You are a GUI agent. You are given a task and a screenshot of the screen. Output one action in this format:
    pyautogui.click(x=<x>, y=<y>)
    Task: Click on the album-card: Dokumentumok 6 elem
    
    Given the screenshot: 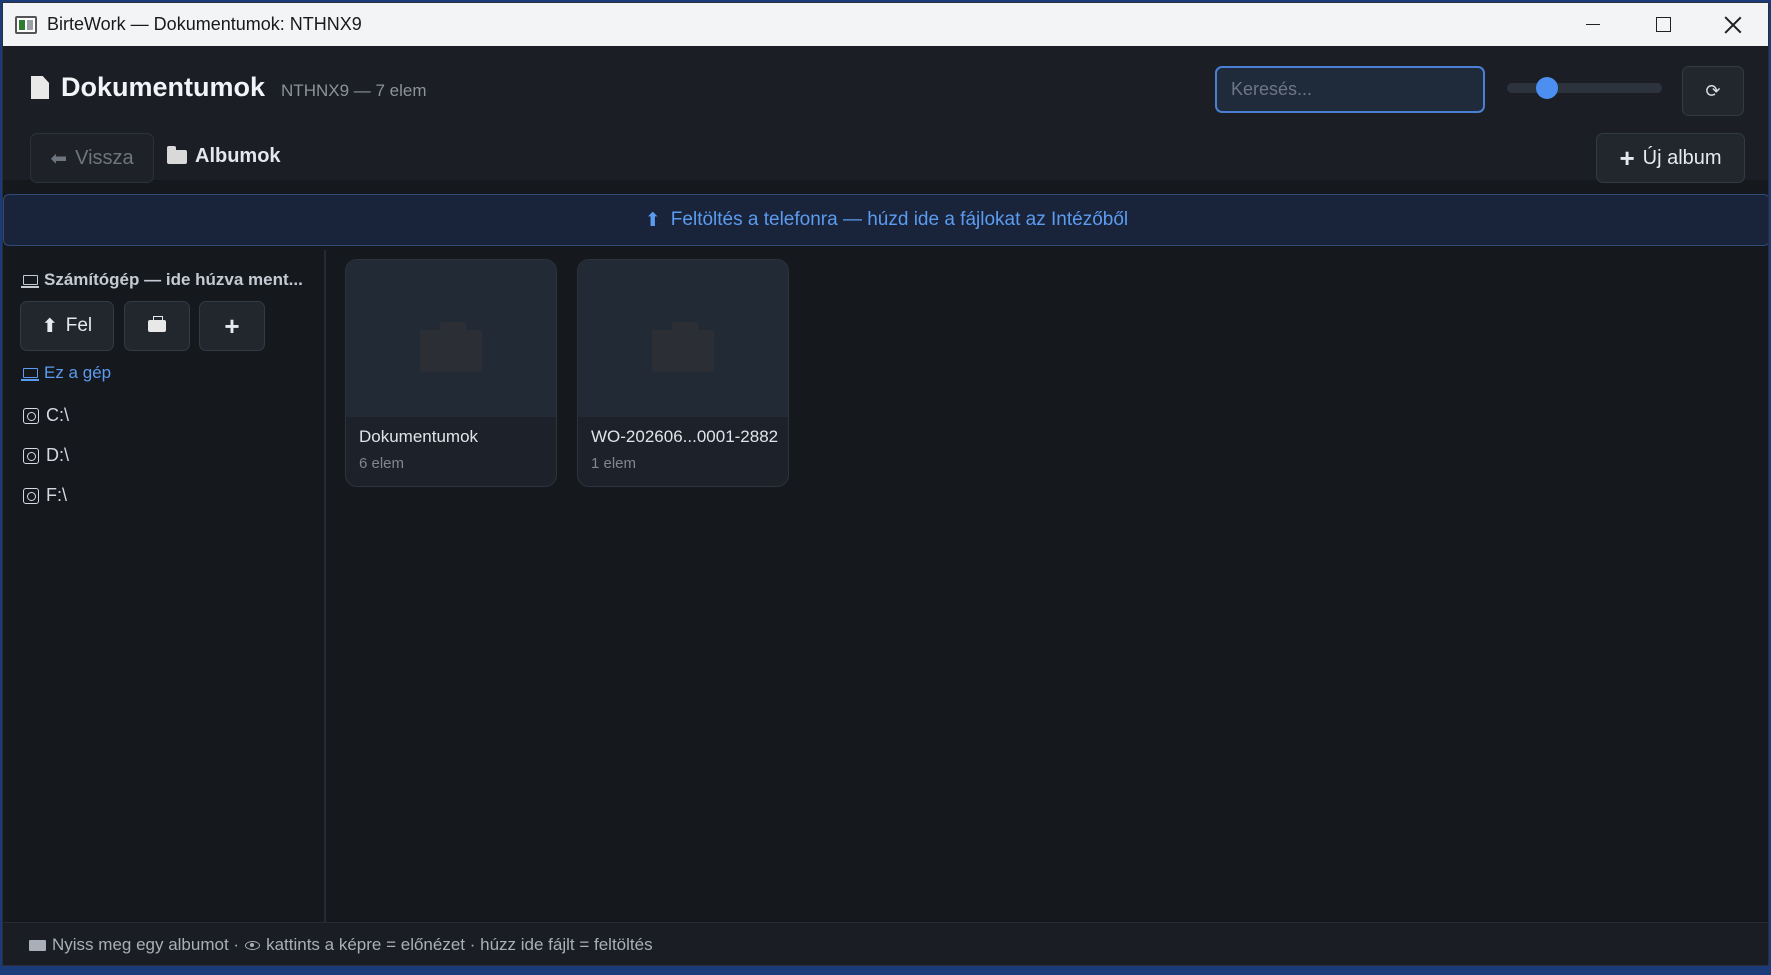 What is the action you would take?
    pyautogui.click(x=451, y=373)
    